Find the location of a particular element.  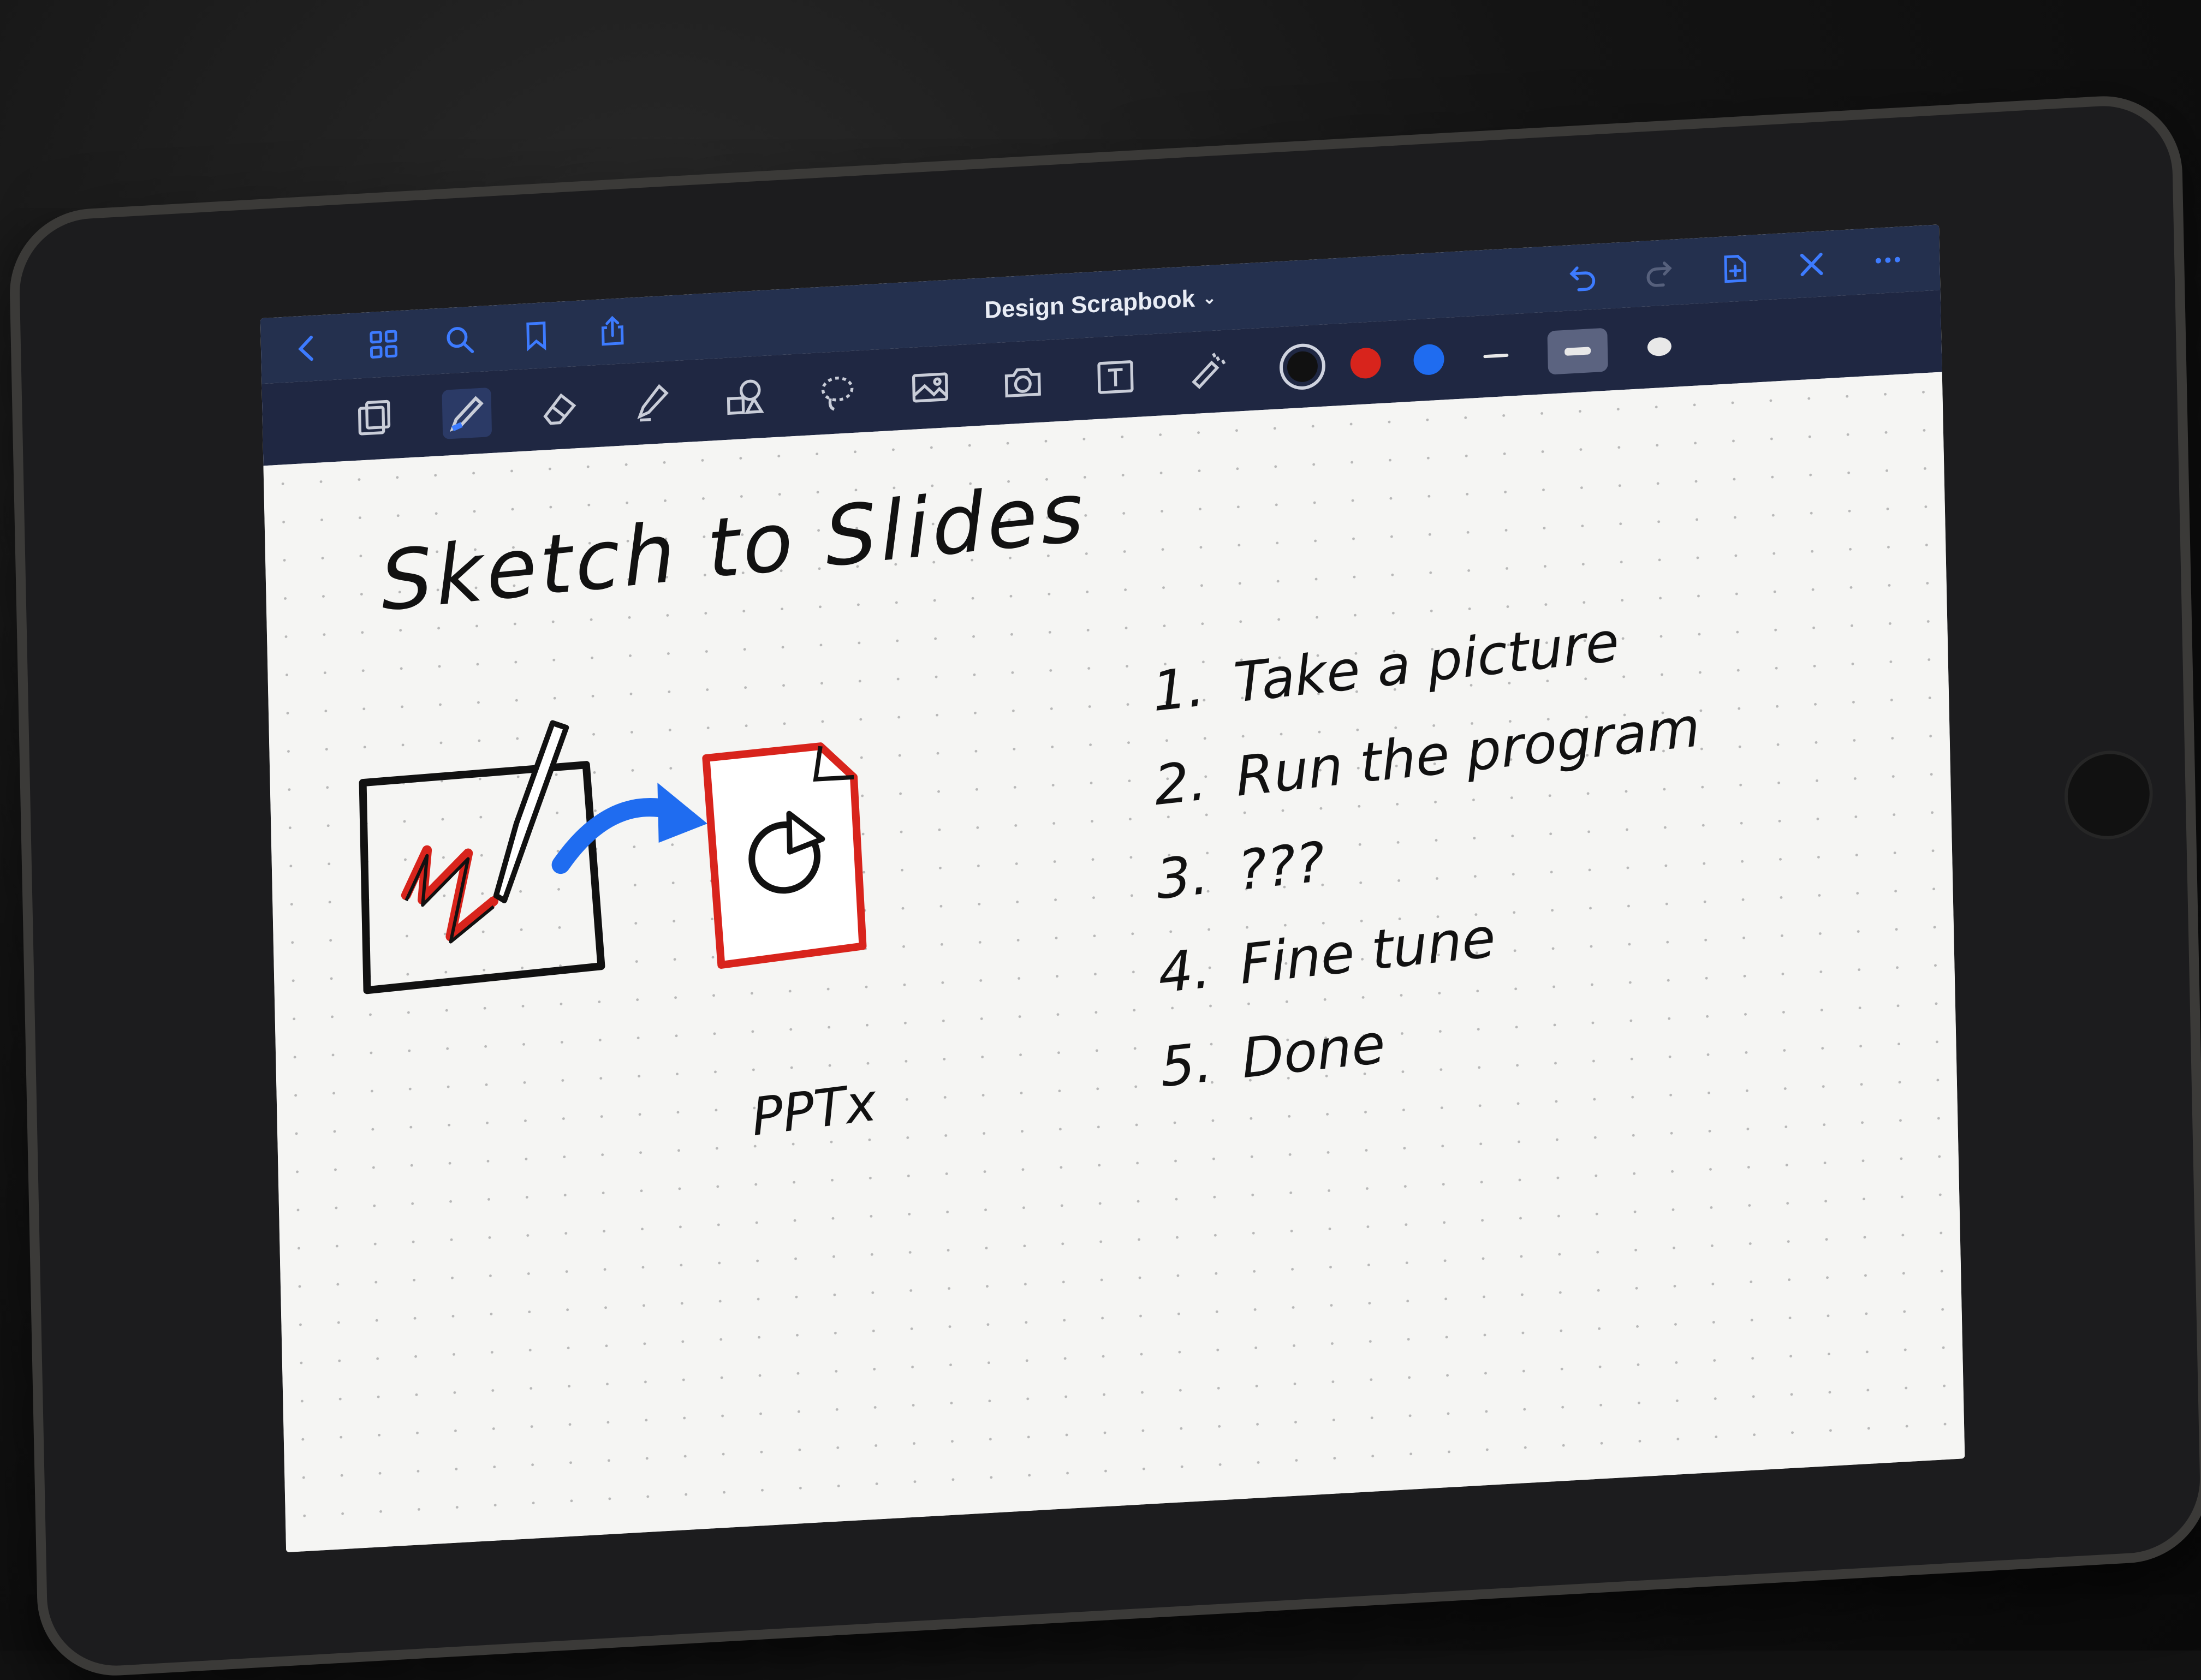

page-heading: Sketch to Slides is located at coordinates (733, 547).